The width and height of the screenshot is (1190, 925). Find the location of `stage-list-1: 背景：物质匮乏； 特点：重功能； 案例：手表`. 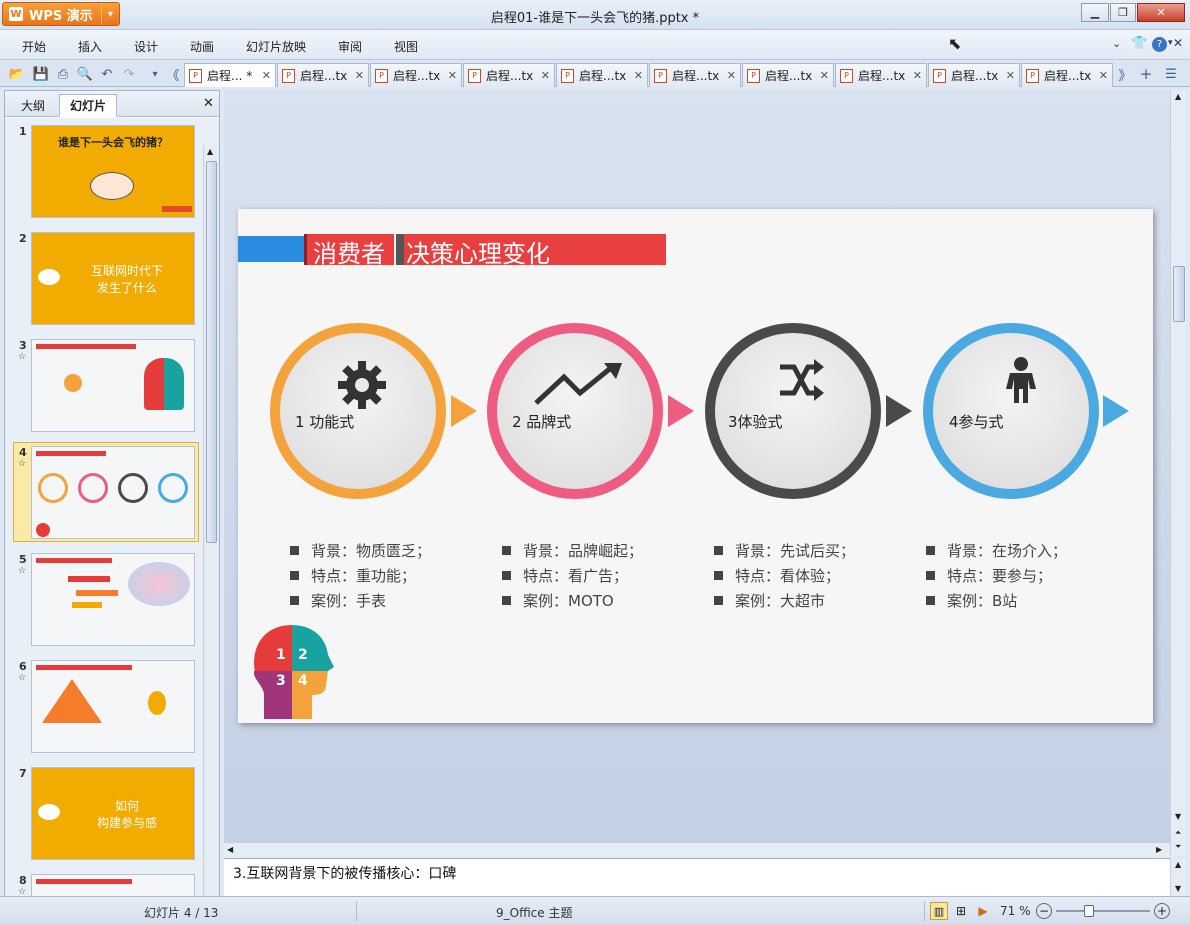

stage-list-1: 背景：物质匮乏； 特点：重功能； 案例：手表 is located at coordinates (360, 576).